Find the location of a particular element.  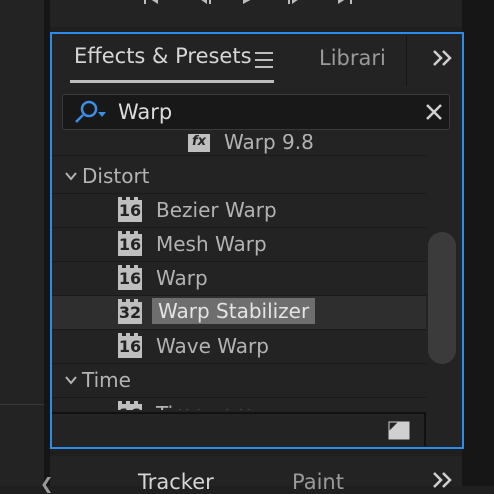

left-panel is located at coordinates (22, 243).